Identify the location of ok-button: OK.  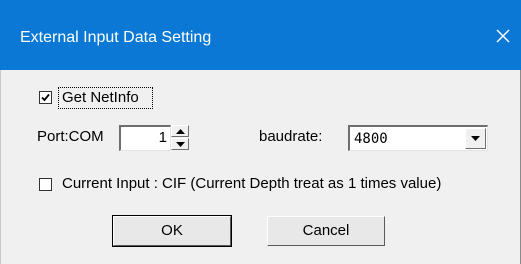
(172, 231).